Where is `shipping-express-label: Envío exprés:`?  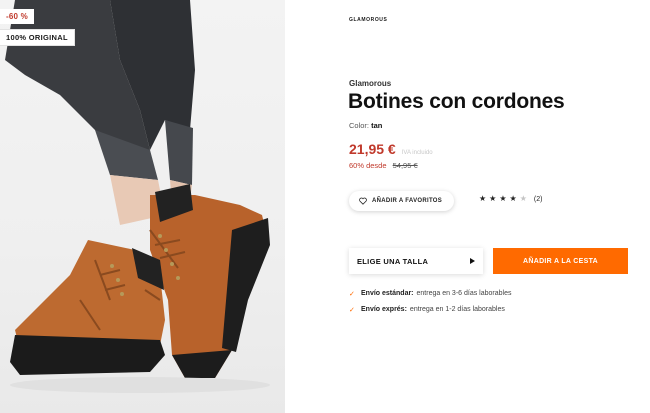
shipping-express-label: Envío exprés: is located at coordinates (384, 309).